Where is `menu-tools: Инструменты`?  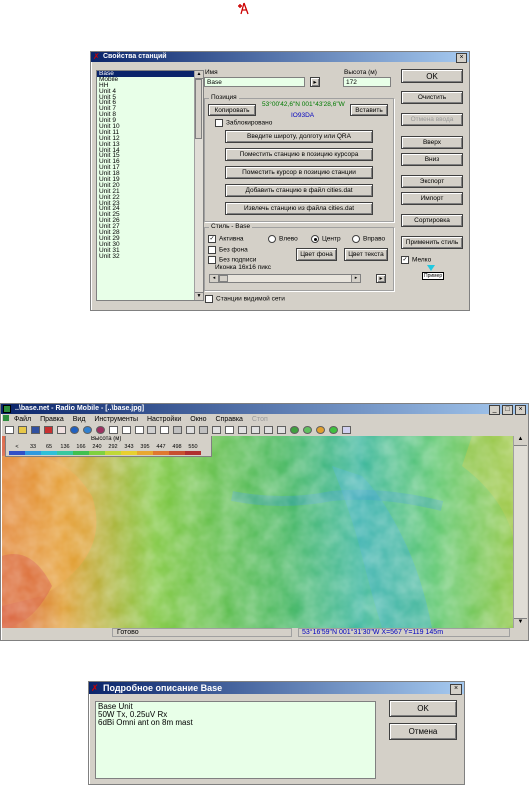
menu-tools: Инструменты is located at coordinates (116, 419).